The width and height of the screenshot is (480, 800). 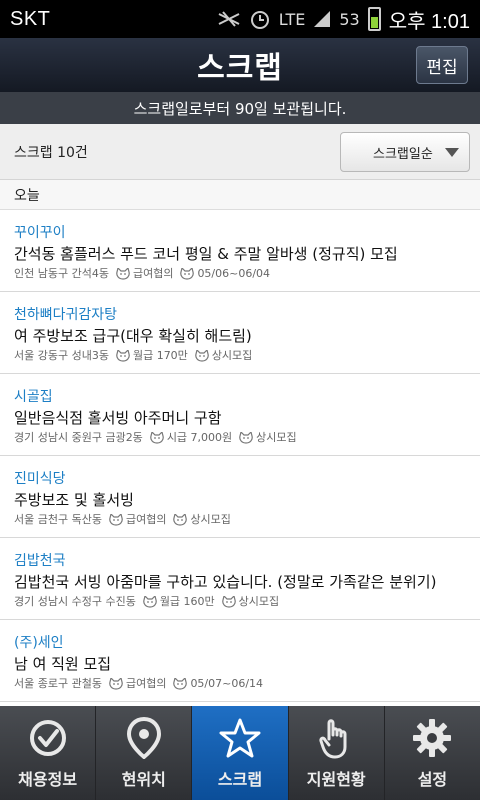 I want to click on tab-settings: 설정, so click(x=432, y=753).